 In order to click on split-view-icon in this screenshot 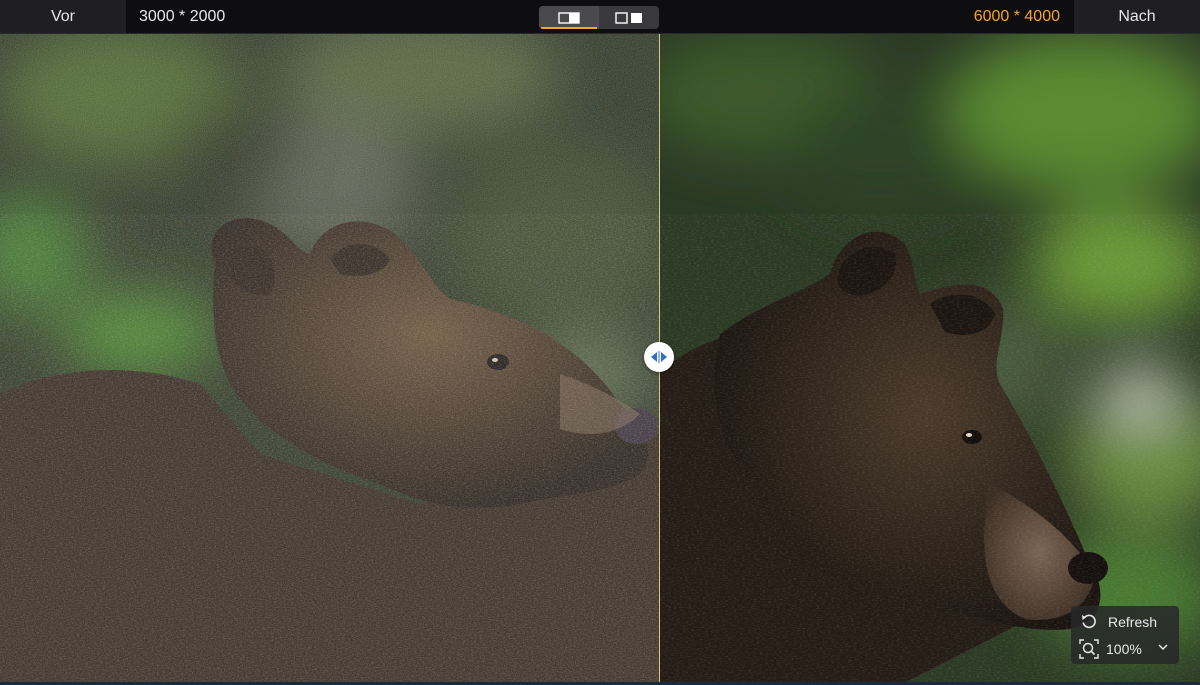, I will do `click(569, 17)`.